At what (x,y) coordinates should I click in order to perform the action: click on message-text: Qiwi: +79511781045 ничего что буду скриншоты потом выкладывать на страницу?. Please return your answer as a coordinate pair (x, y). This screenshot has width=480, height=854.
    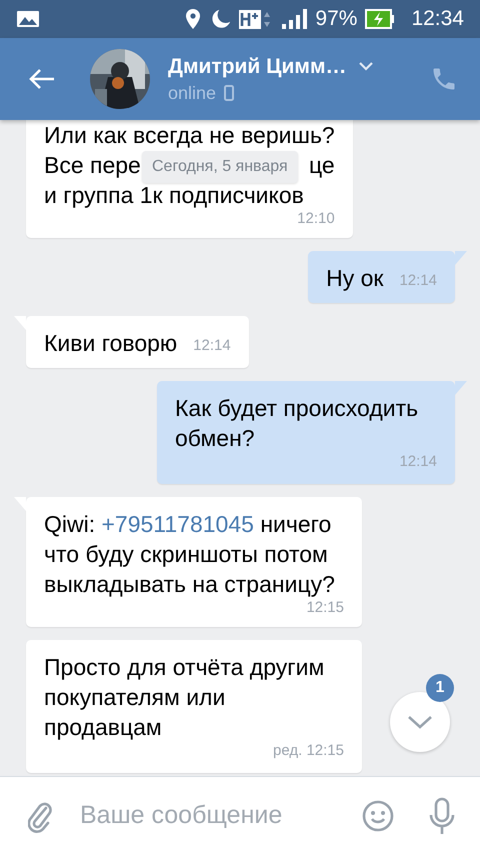
    Looking at the image, I should click on (189, 554).